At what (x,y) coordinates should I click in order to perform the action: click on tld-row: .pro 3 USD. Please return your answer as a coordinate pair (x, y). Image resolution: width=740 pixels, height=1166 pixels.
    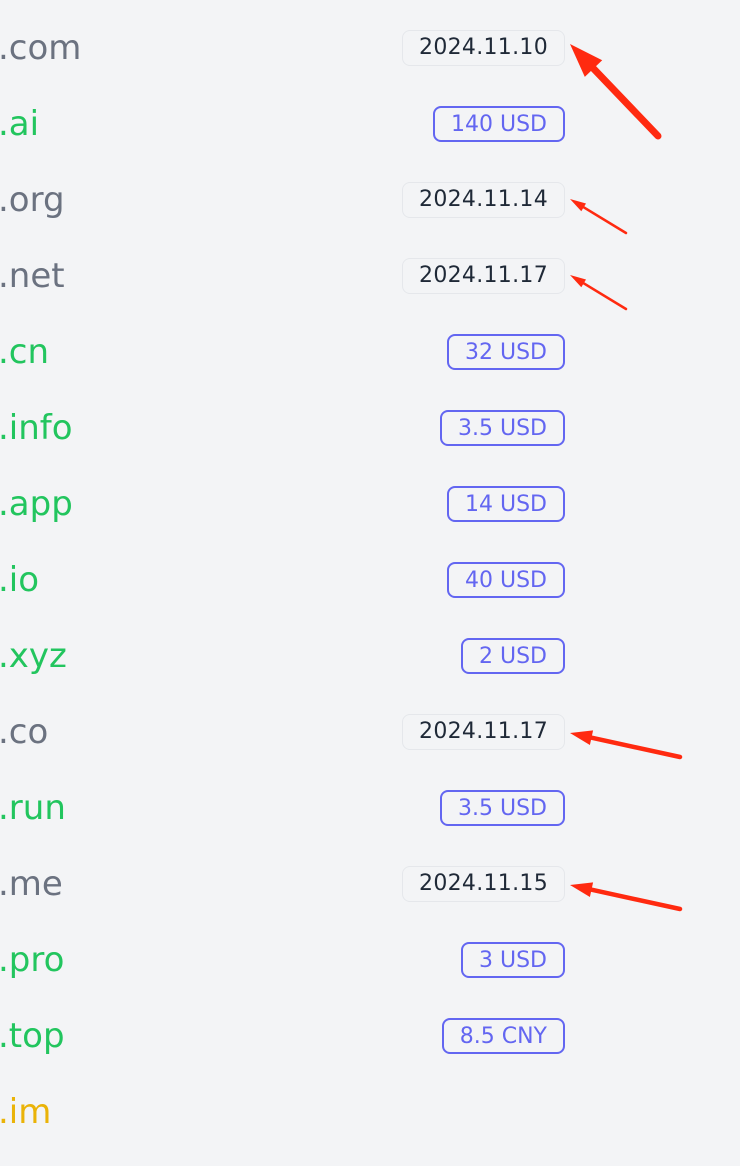
    Looking at the image, I should click on (370, 960).